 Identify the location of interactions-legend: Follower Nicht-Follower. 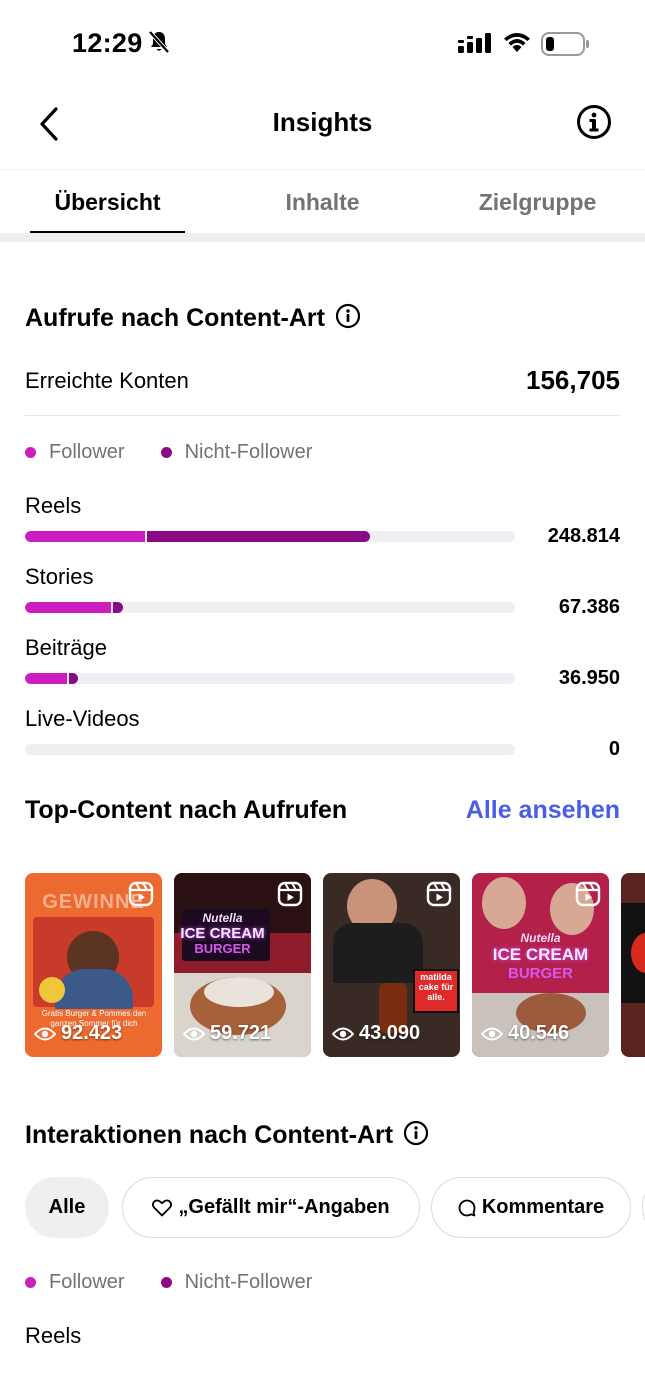
(168, 1282).